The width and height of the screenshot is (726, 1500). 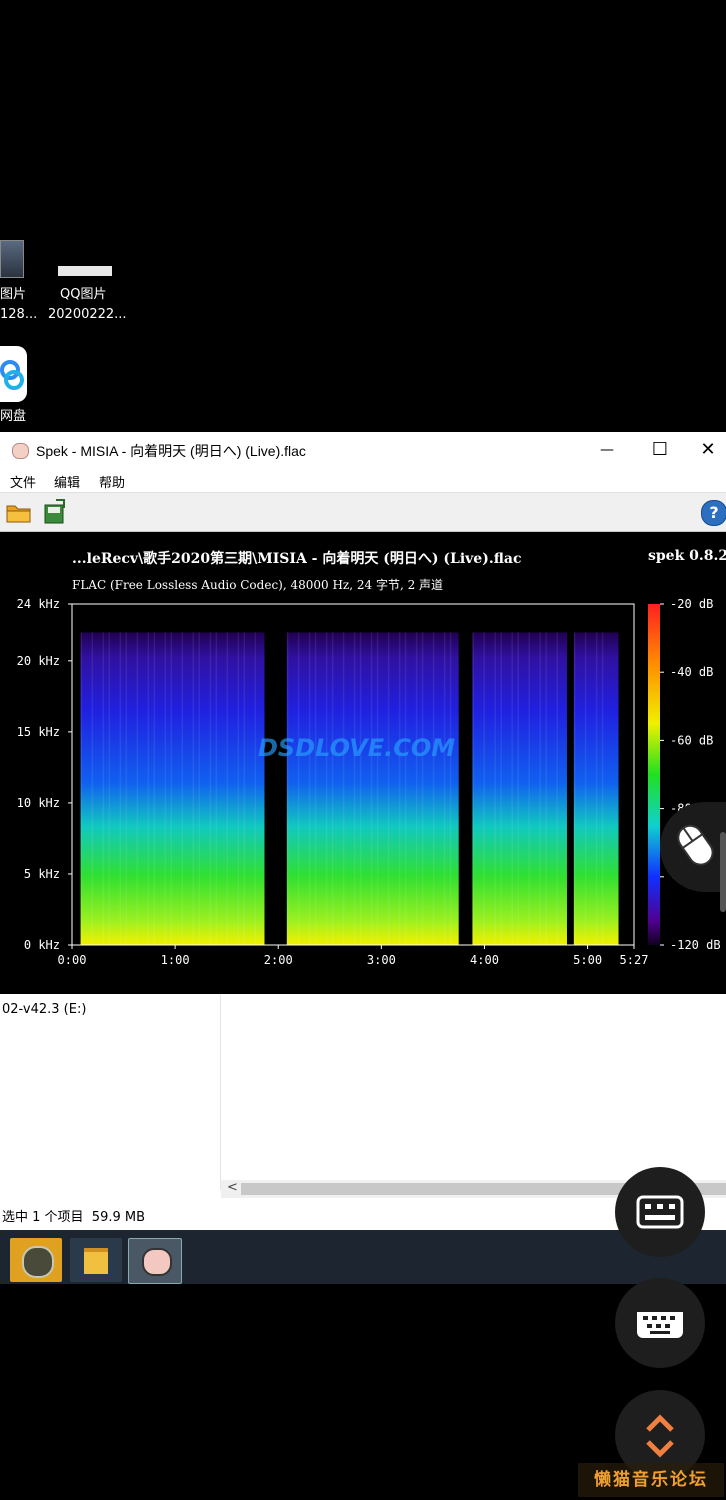 What do you see at coordinates (38, 604) in the screenshot?
I see `y-tick-label: 24 kHz` at bounding box center [38, 604].